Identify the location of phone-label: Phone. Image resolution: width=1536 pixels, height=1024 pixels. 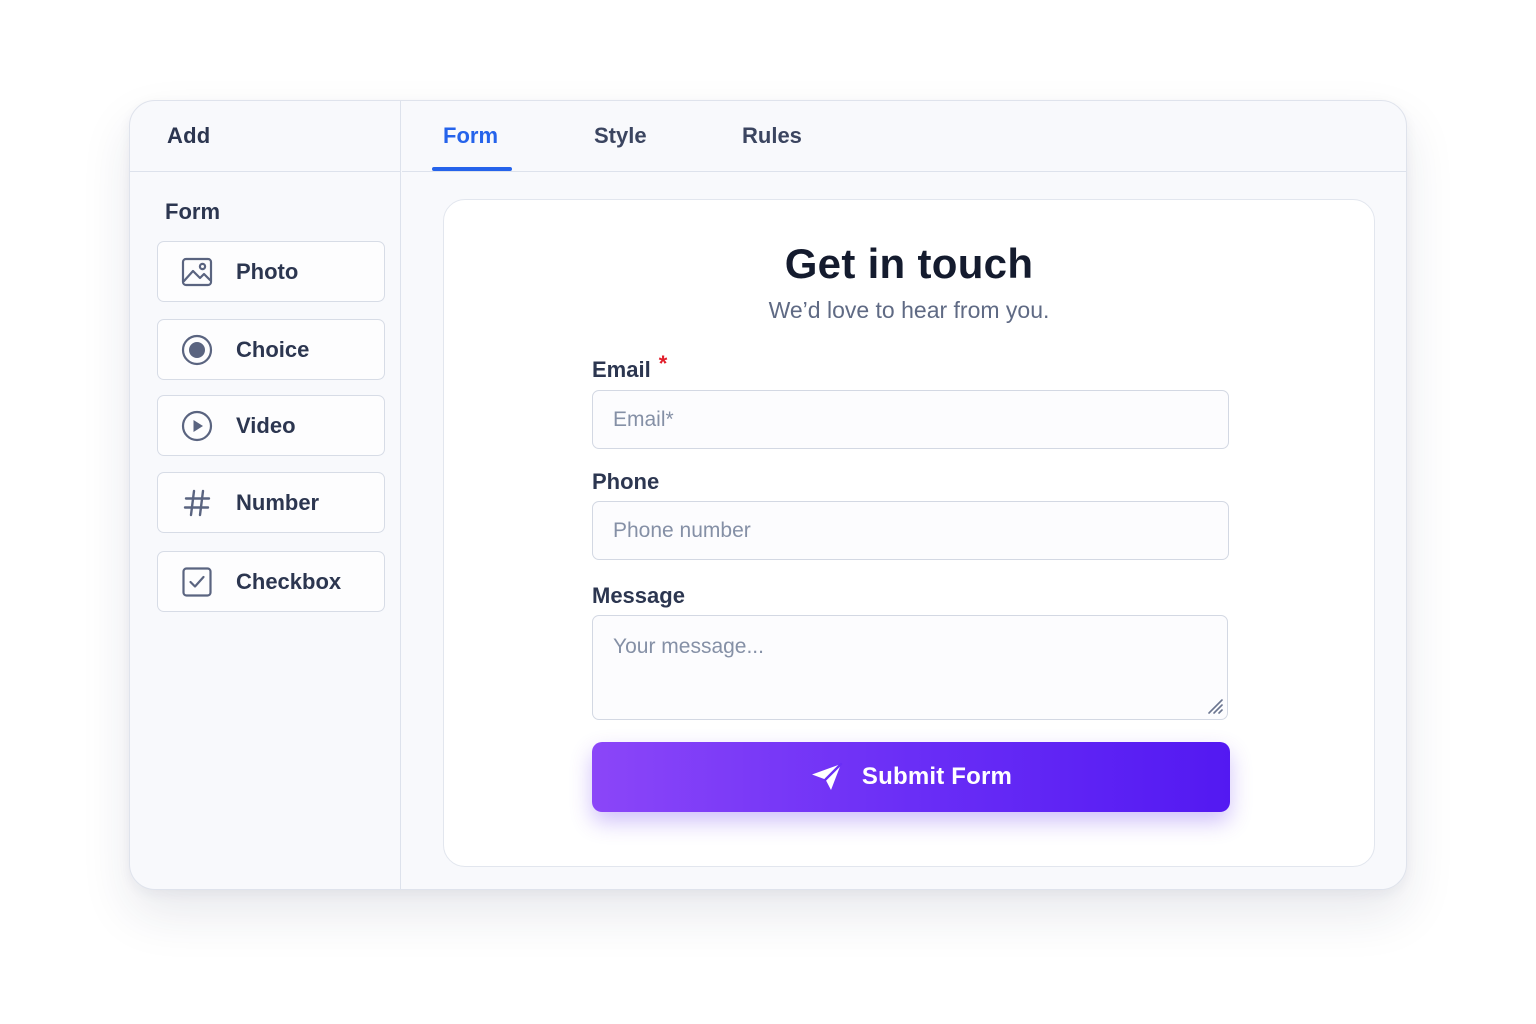
(626, 481).